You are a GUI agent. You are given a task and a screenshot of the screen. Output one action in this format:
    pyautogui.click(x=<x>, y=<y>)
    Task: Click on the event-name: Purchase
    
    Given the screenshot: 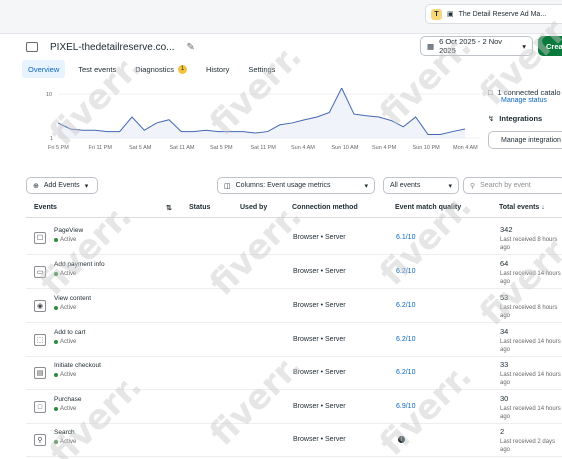 What is the action you would take?
    pyautogui.click(x=67, y=399)
    